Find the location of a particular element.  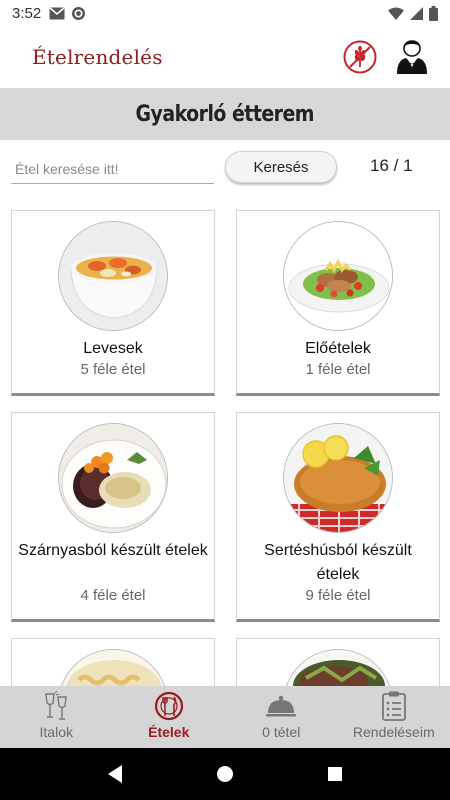

page-counter: 16 / 1 is located at coordinates (391, 165).